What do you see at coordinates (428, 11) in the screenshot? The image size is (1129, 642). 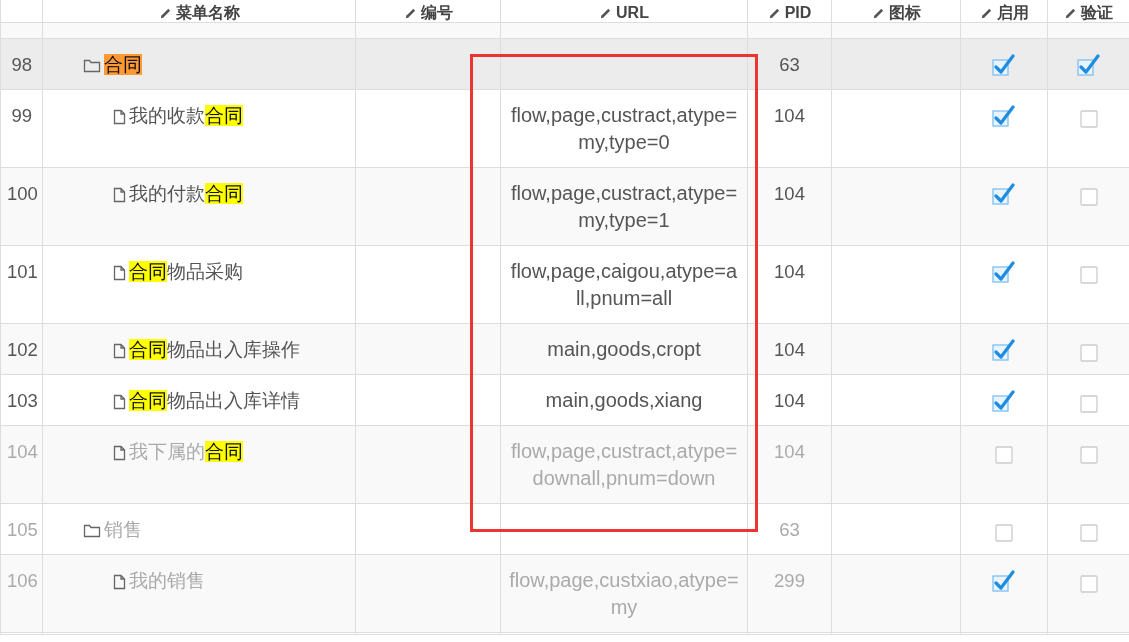 I see `column-header: 编号` at bounding box center [428, 11].